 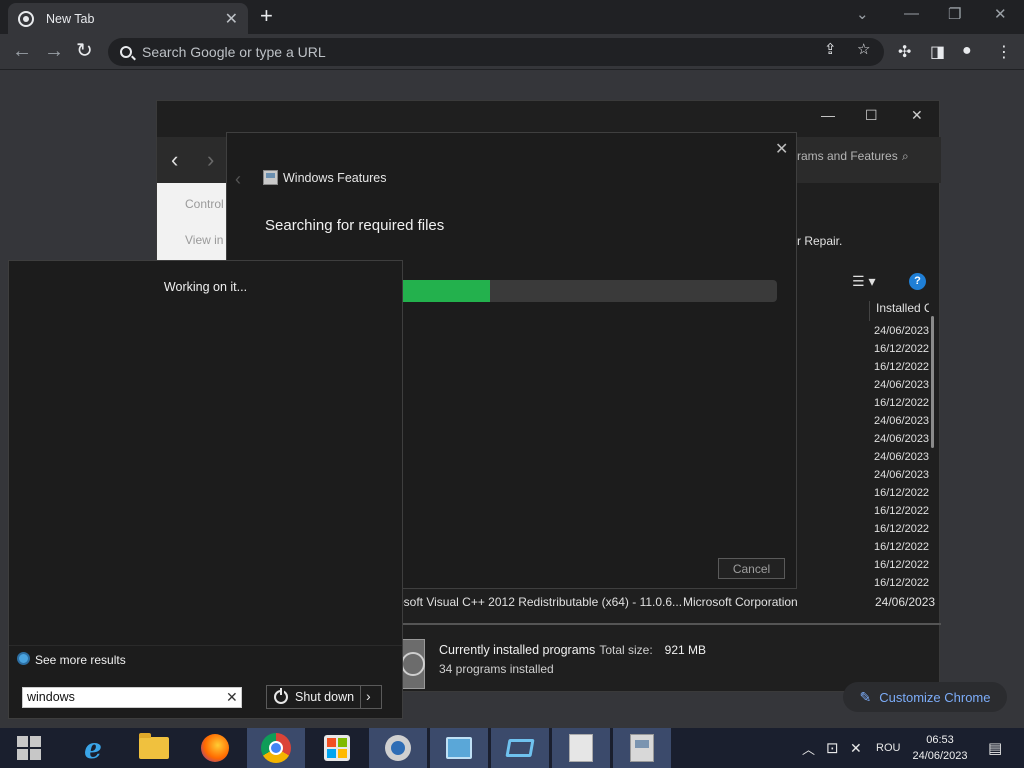 I want to click on cancel-button: Cancel, so click(x=751, y=568).